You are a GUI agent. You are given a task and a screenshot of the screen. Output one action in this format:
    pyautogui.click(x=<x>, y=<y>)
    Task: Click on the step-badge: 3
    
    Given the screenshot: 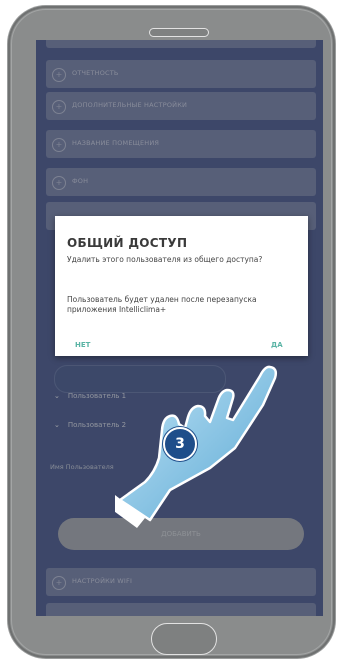 What is the action you would take?
    pyautogui.click(x=180, y=444)
    